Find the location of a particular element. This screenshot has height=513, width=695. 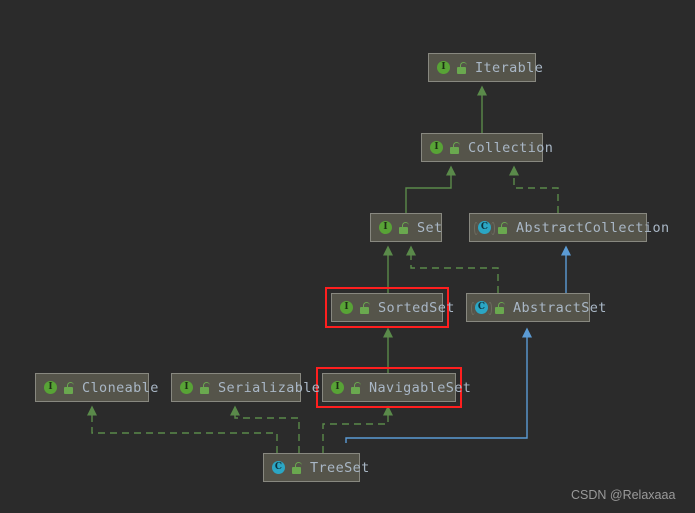

class-node-sortedset: I SortedSet is located at coordinates (392, 307).